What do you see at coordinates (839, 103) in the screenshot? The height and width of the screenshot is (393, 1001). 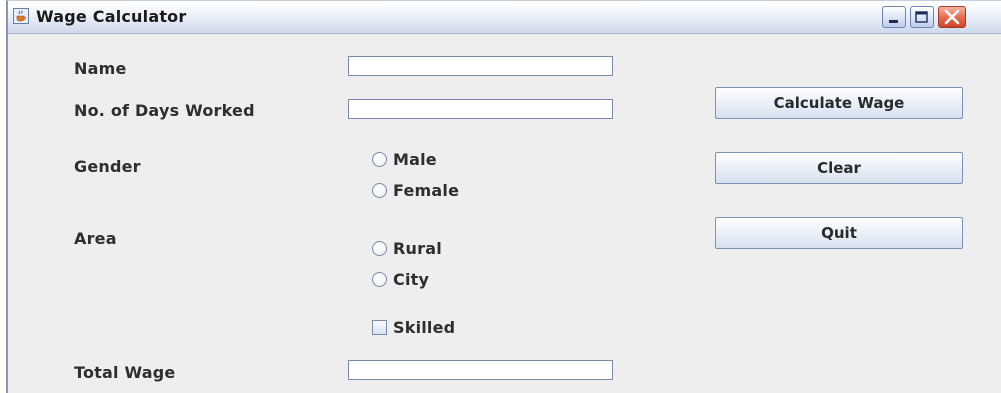 I see `calculate-wage-button: Calculate Wage` at bounding box center [839, 103].